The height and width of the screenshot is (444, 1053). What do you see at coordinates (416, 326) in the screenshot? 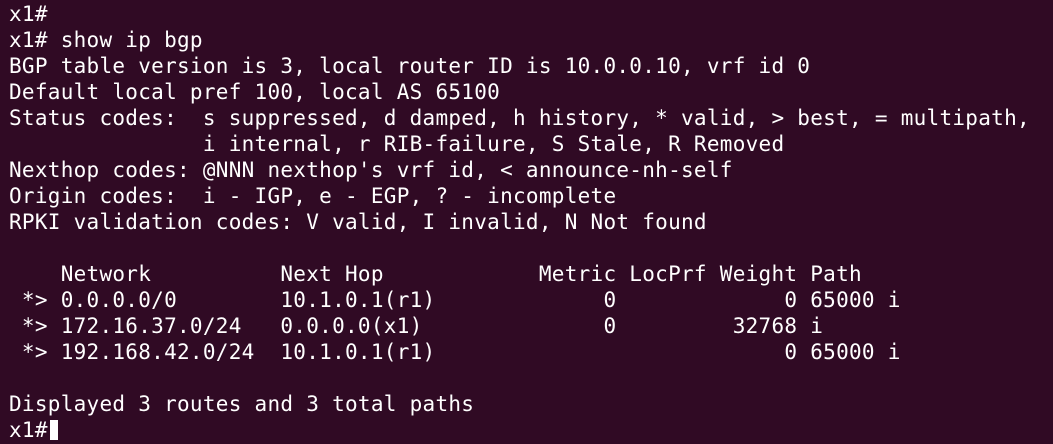
I see `route-table-row: *> 172.16.37.0/24 0.0.0.0(x1) 0 32768 i` at bounding box center [416, 326].